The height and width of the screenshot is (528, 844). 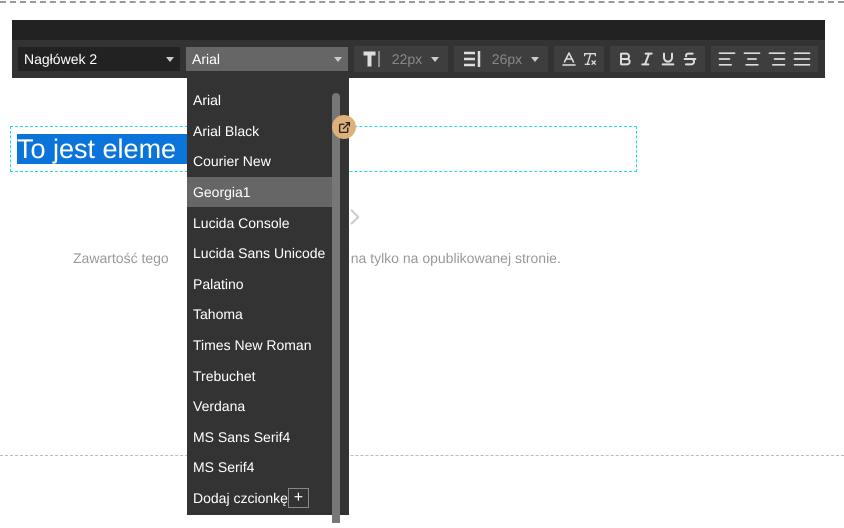 I want to click on font-option: MS Serif4, so click(x=259, y=467).